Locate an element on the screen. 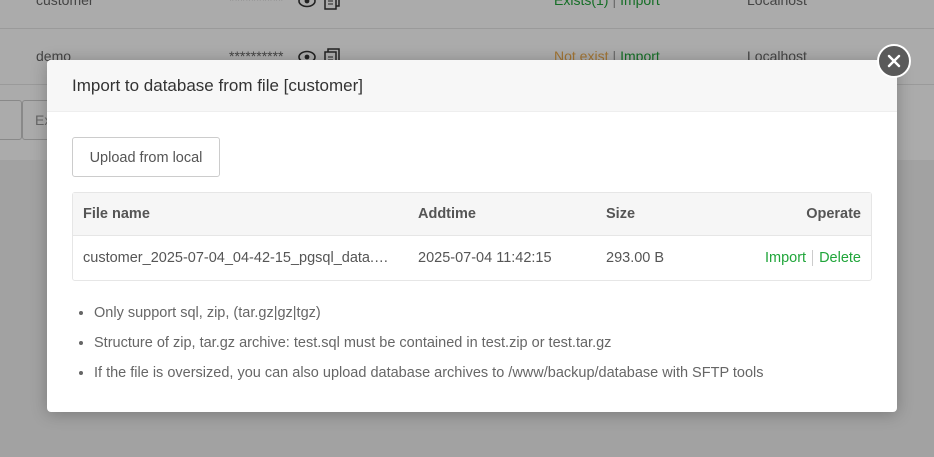  dialog-title: Import to database from file [customer] is located at coordinates (472, 86).